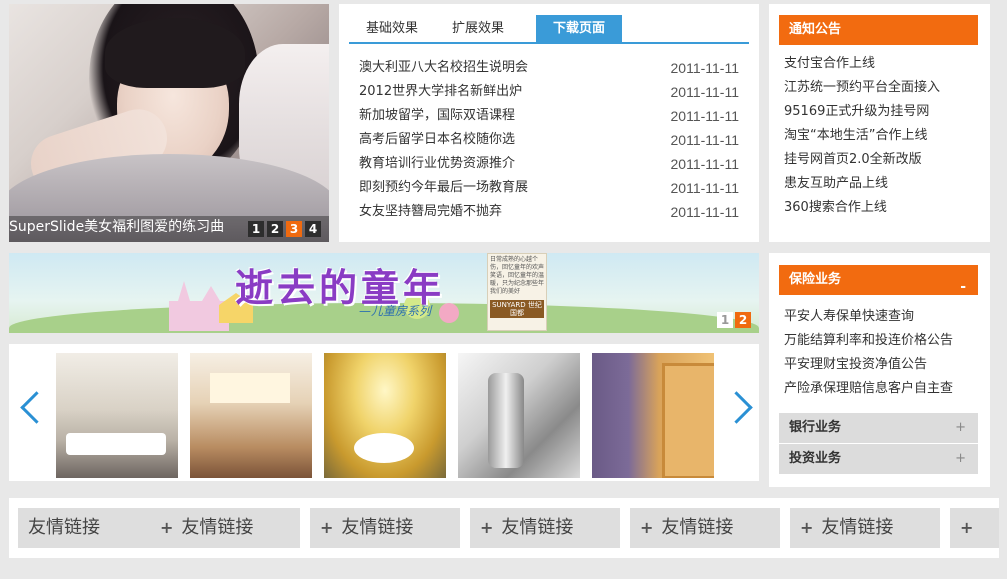  I want to click on notice-link: 淘宝“本地生活”合作上线, so click(862, 136).